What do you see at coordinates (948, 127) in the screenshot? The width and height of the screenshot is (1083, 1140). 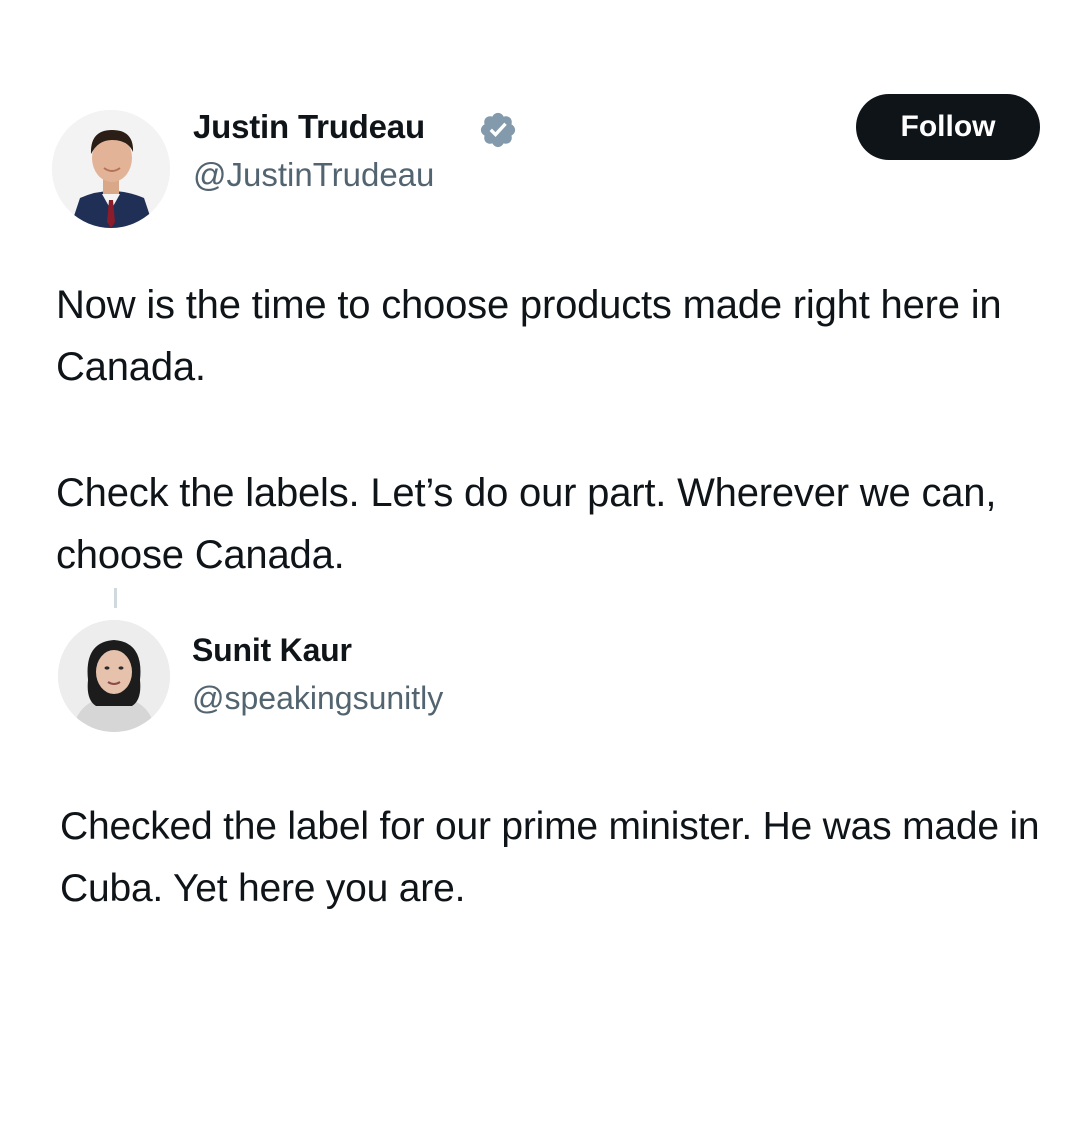 I see `follow-button: Follow` at bounding box center [948, 127].